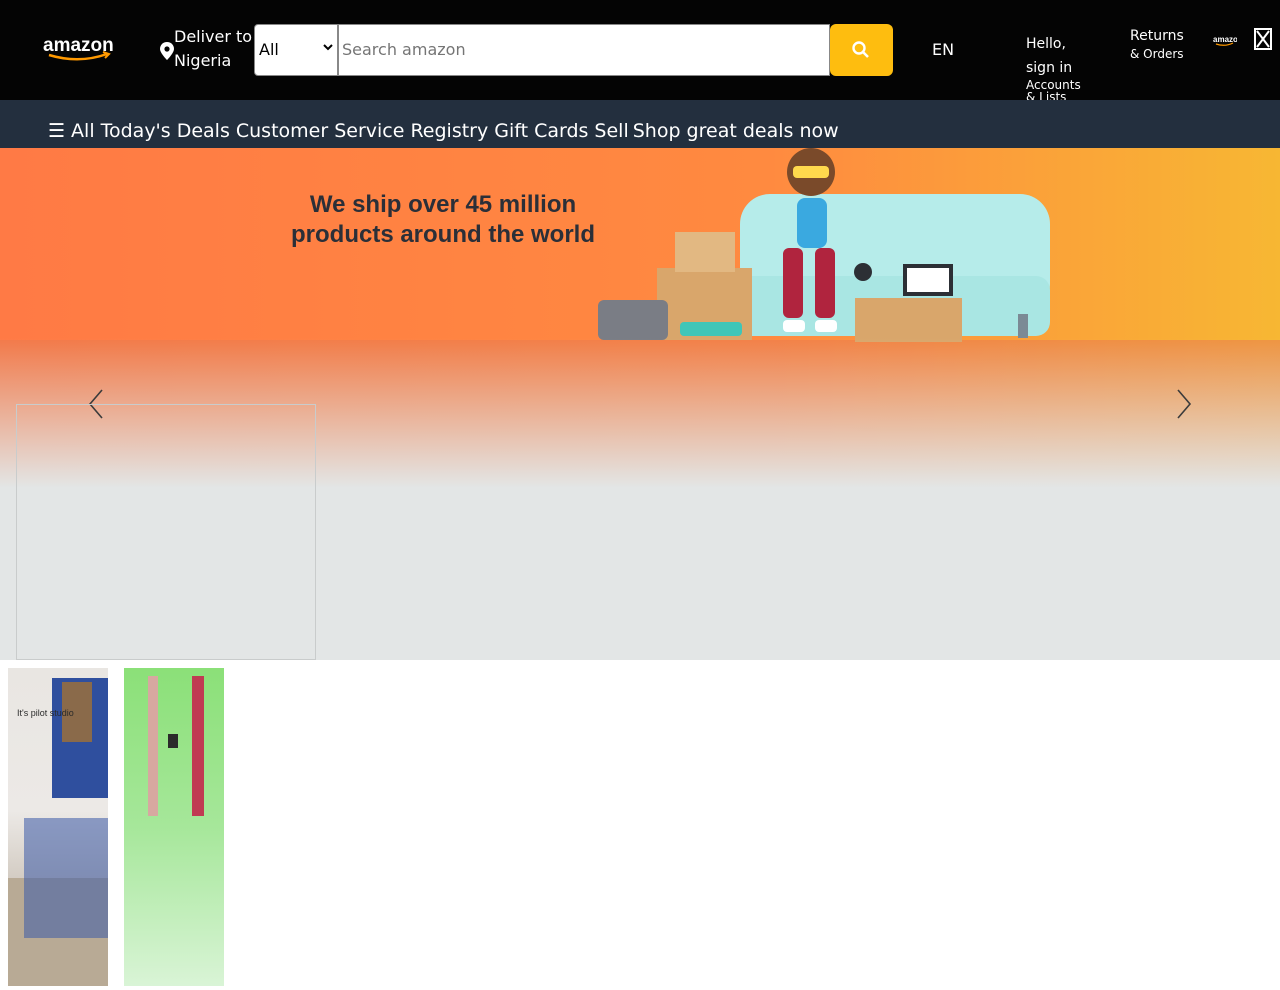  Describe the element at coordinates (58, 832) in the screenshot. I see `home-decor-image: It's pilot studio` at that location.